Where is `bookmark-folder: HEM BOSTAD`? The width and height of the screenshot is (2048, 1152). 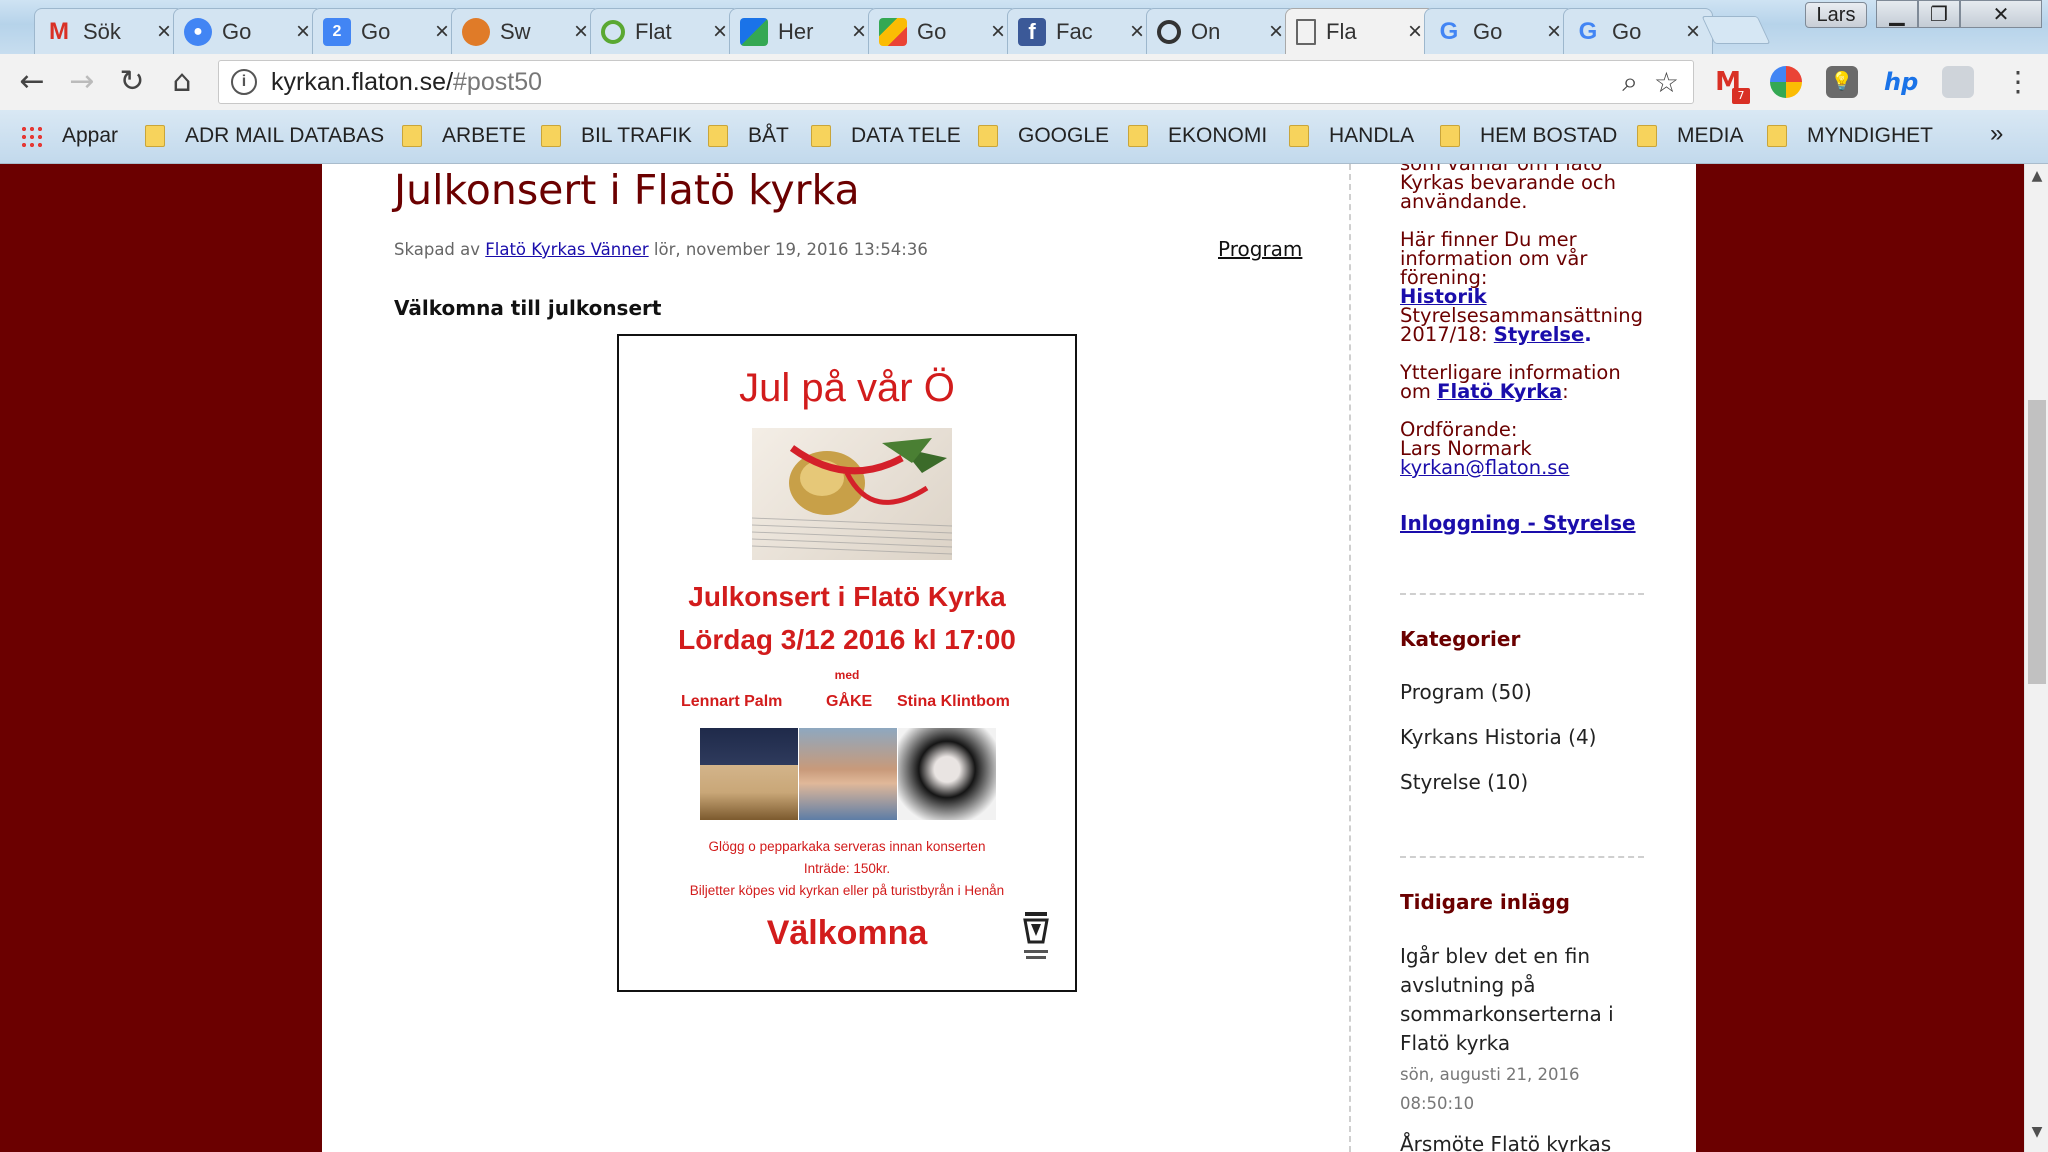 bookmark-folder: HEM BOSTAD is located at coordinates (1528, 136).